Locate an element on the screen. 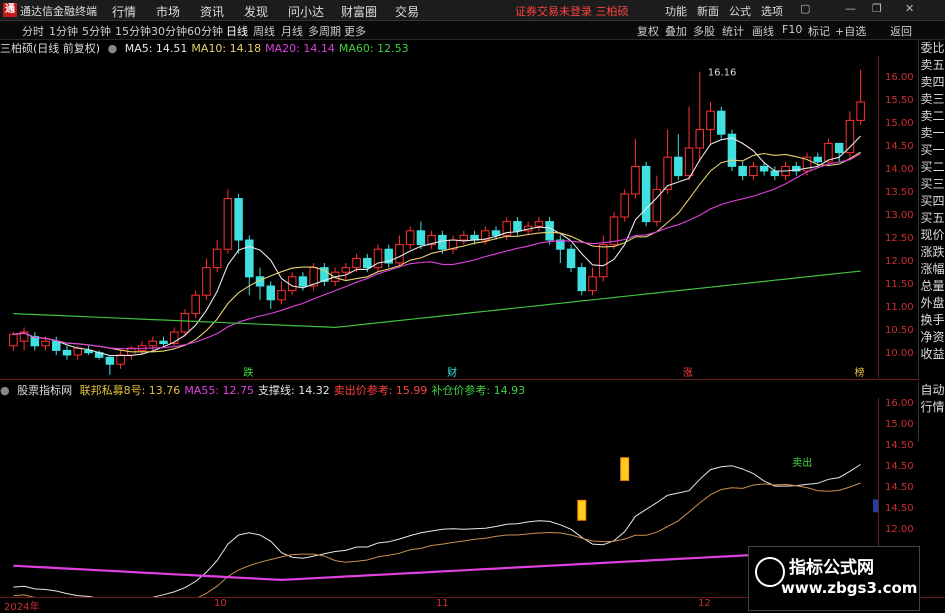  ma-label-1: MA10: 14.18 is located at coordinates (226, 48).